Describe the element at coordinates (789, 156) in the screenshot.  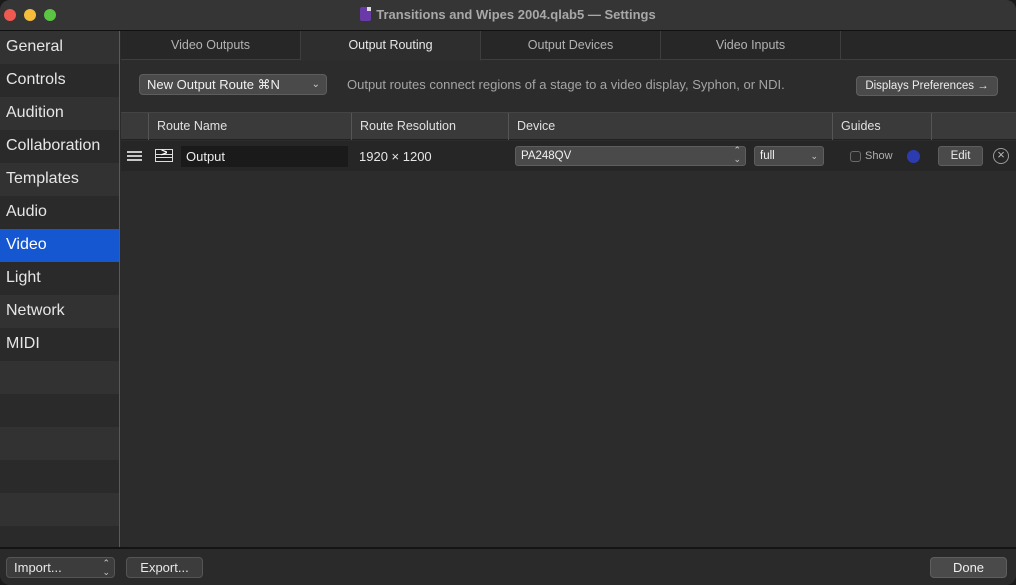
I see `fill-mode-select: full ⌄` at that location.